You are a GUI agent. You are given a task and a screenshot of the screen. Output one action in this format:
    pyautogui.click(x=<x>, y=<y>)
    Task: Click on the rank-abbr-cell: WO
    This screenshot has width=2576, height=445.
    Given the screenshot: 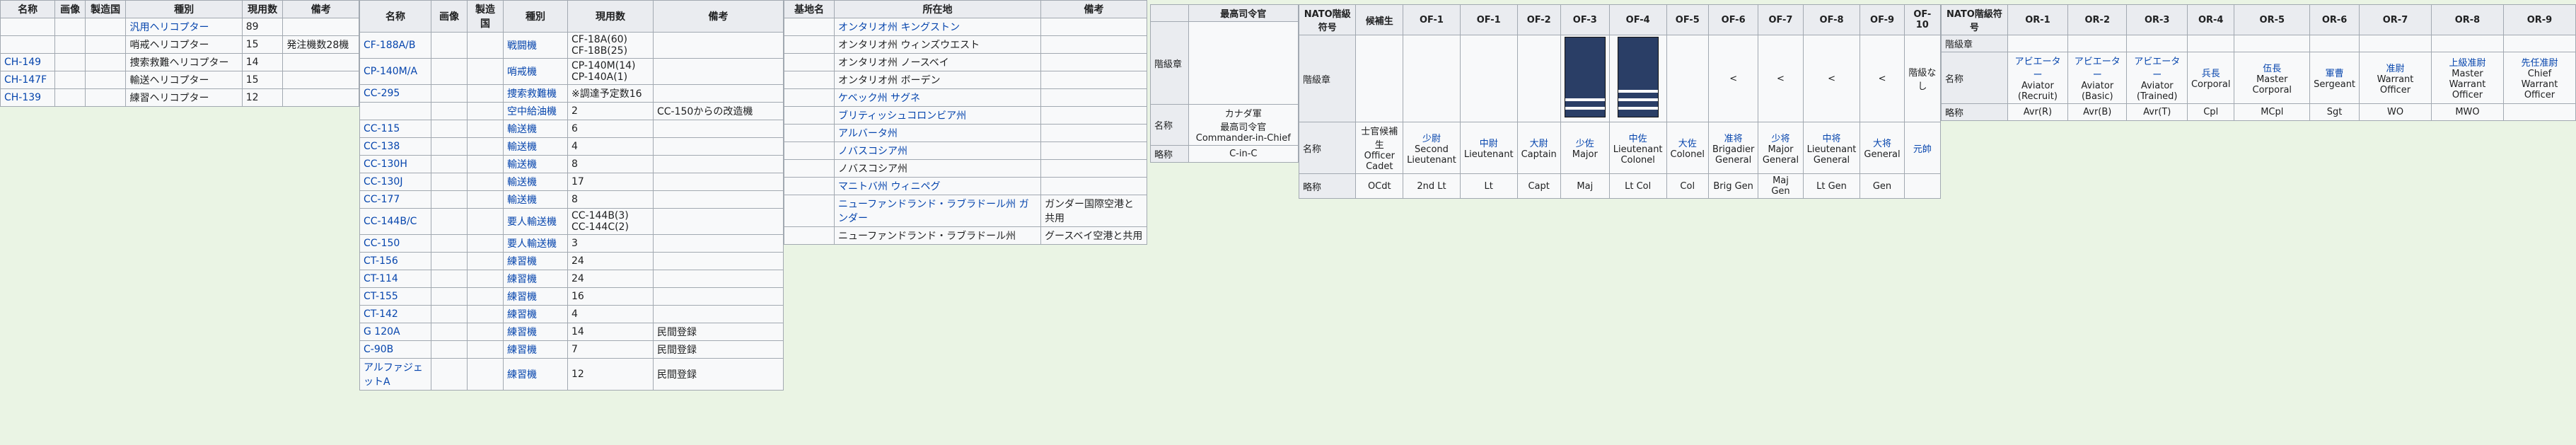 What is the action you would take?
    pyautogui.click(x=2395, y=112)
    